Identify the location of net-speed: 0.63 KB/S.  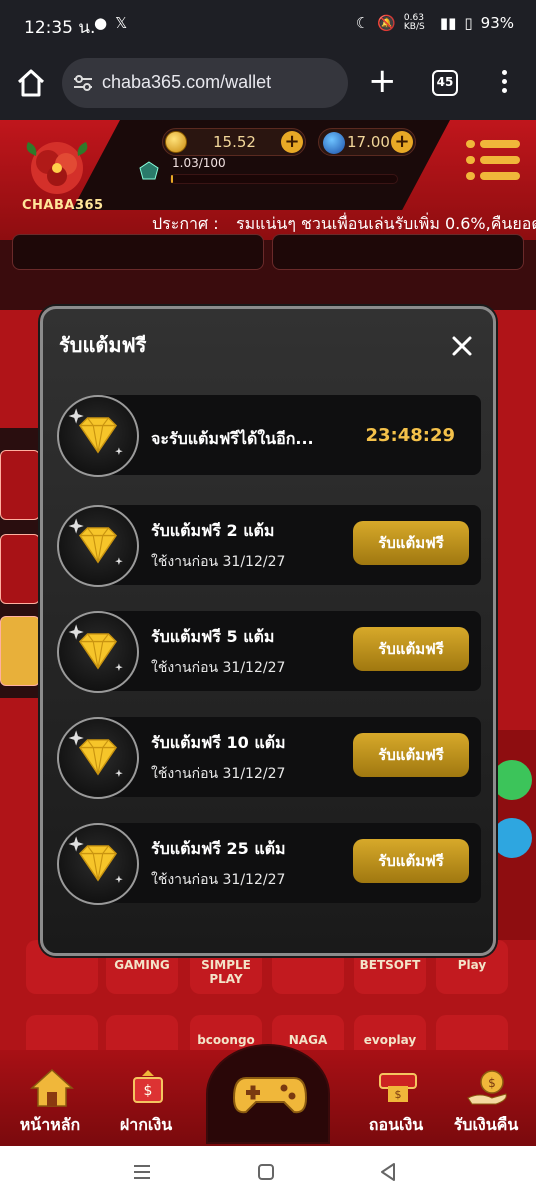
(414, 22).